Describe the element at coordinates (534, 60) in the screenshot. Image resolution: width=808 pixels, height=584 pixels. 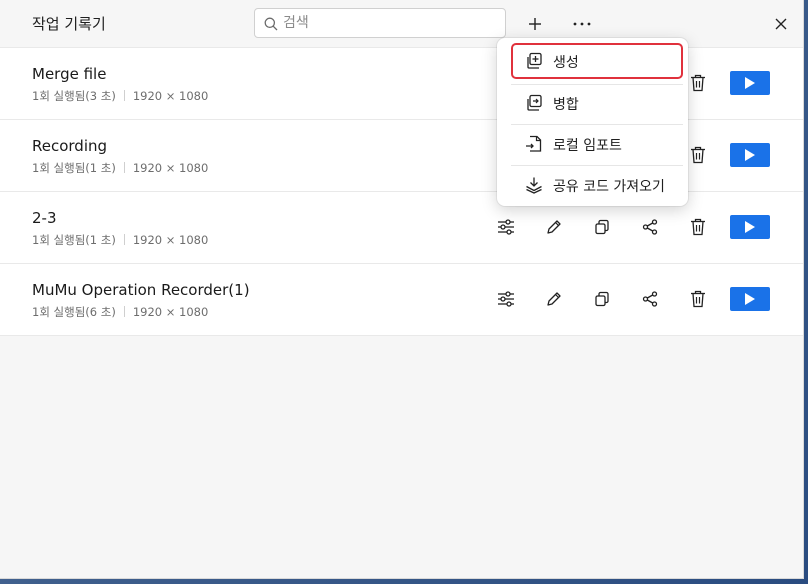
I see `create-icon` at that location.